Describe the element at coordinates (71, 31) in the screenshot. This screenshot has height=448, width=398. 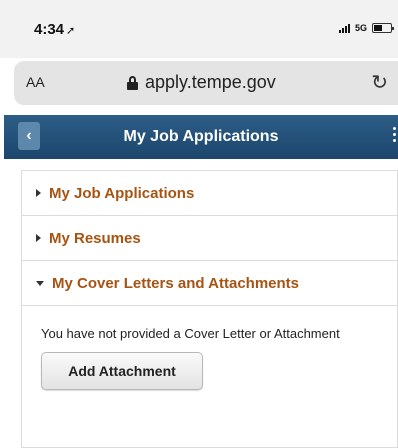
I see `location-arrow-icon: ➚` at that location.